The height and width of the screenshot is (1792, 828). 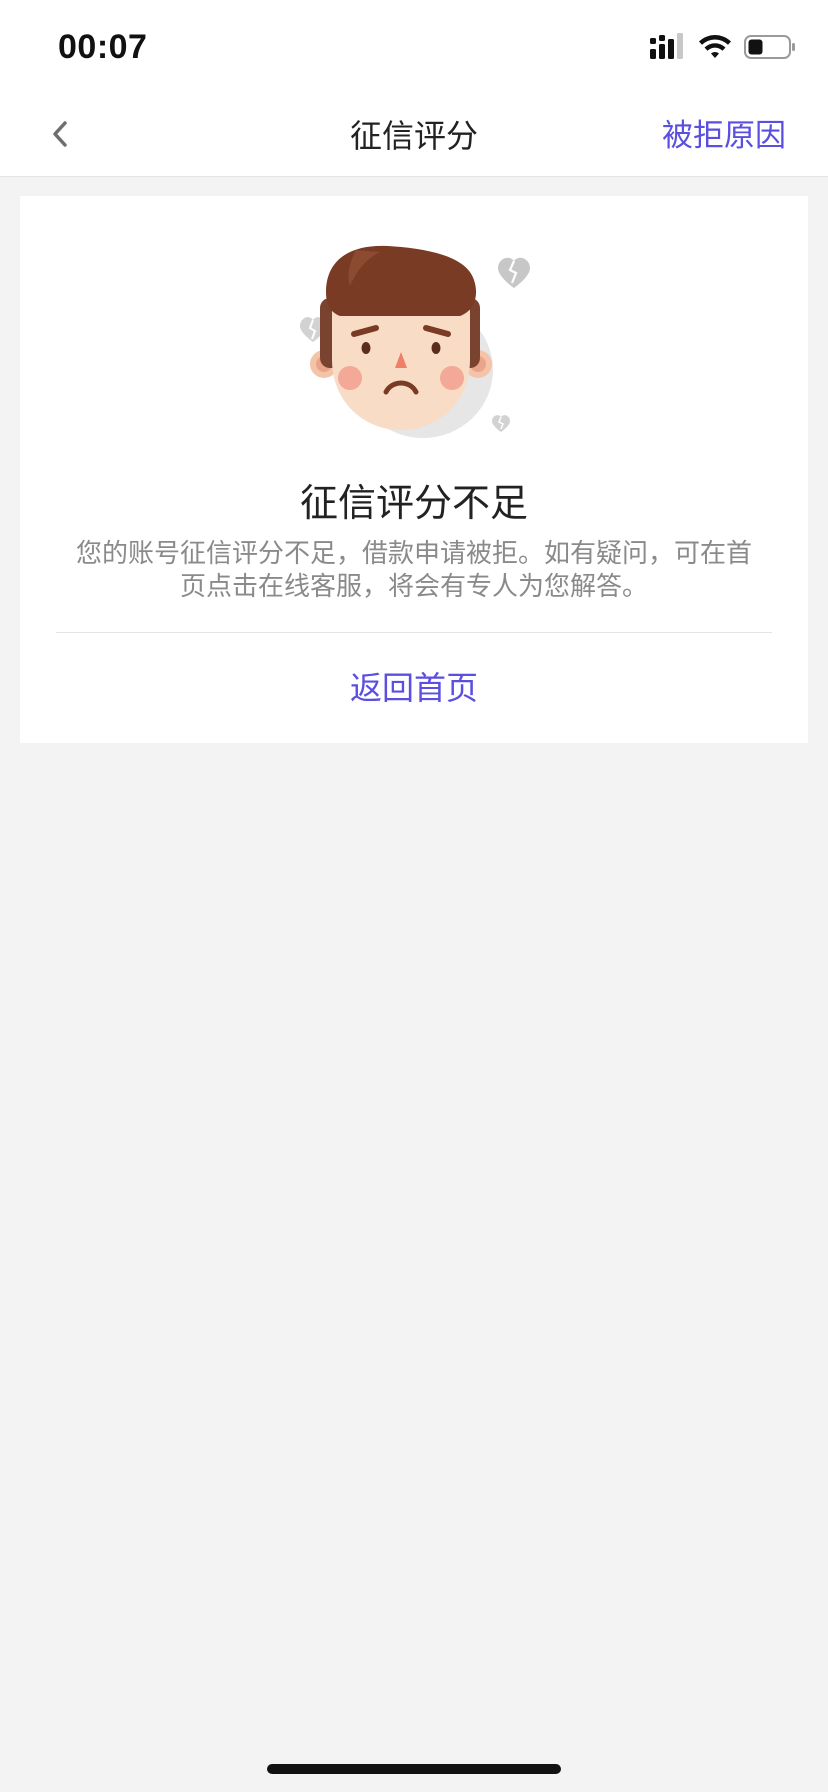 I want to click on cellular-signal-icon, so click(x=668, y=49).